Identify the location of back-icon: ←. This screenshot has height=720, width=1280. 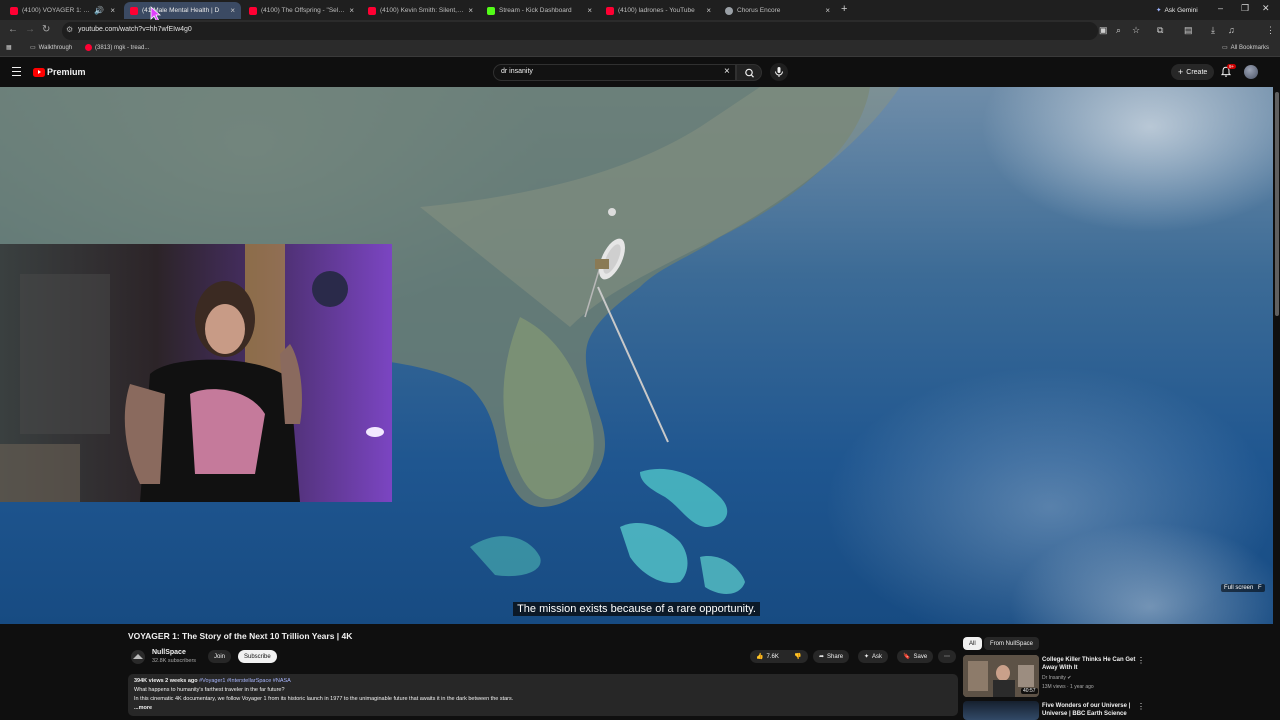
(13, 29).